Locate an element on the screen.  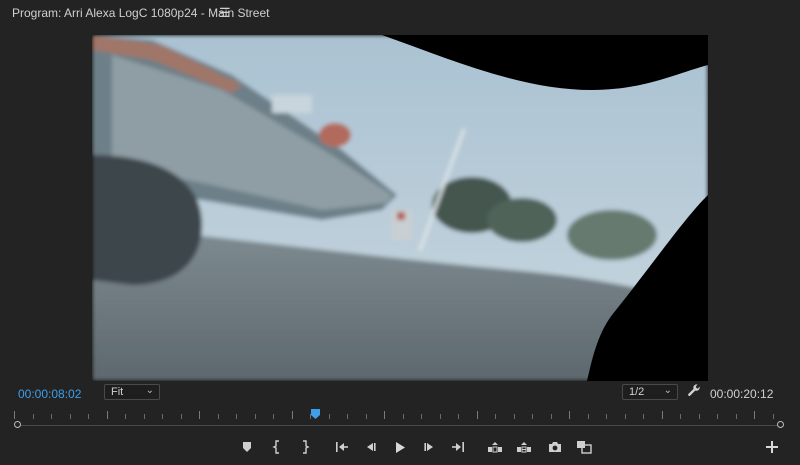
transport-controls is located at coordinates (400, 447).